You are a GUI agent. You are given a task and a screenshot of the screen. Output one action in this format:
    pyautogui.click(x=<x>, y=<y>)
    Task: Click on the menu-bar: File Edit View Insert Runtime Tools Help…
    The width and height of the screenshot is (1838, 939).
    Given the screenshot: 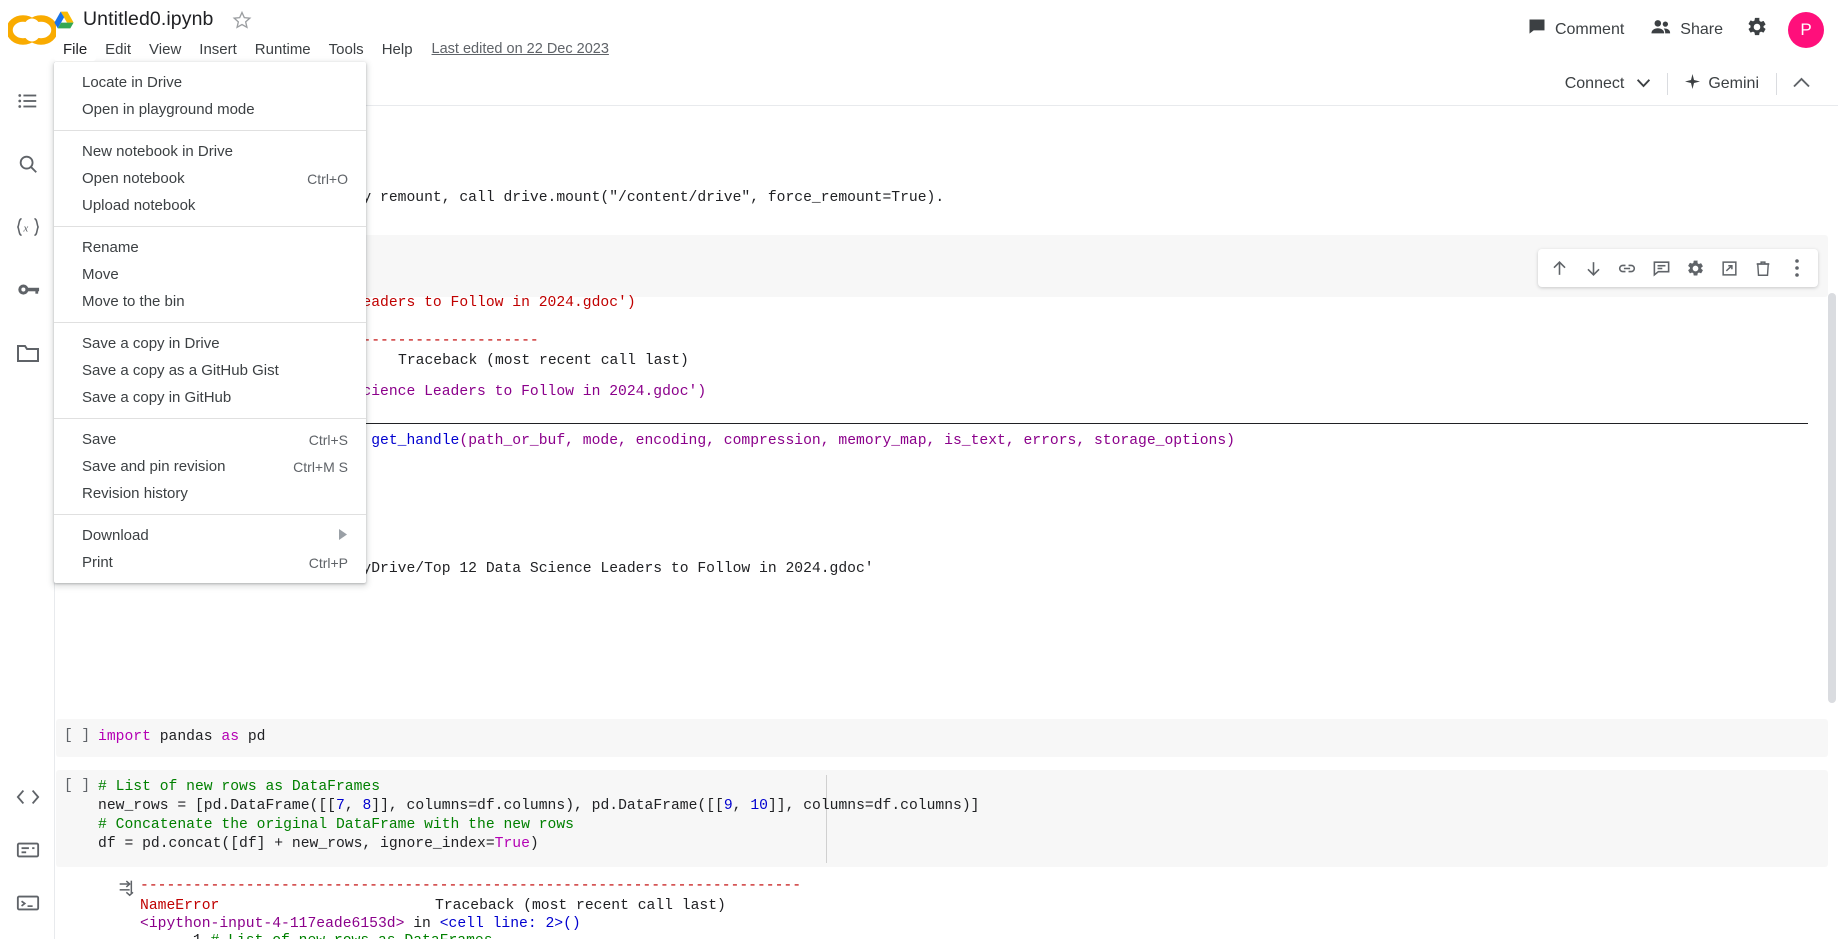 What is the action you would take?
    pyautogui.click(x=331, y=49)
    